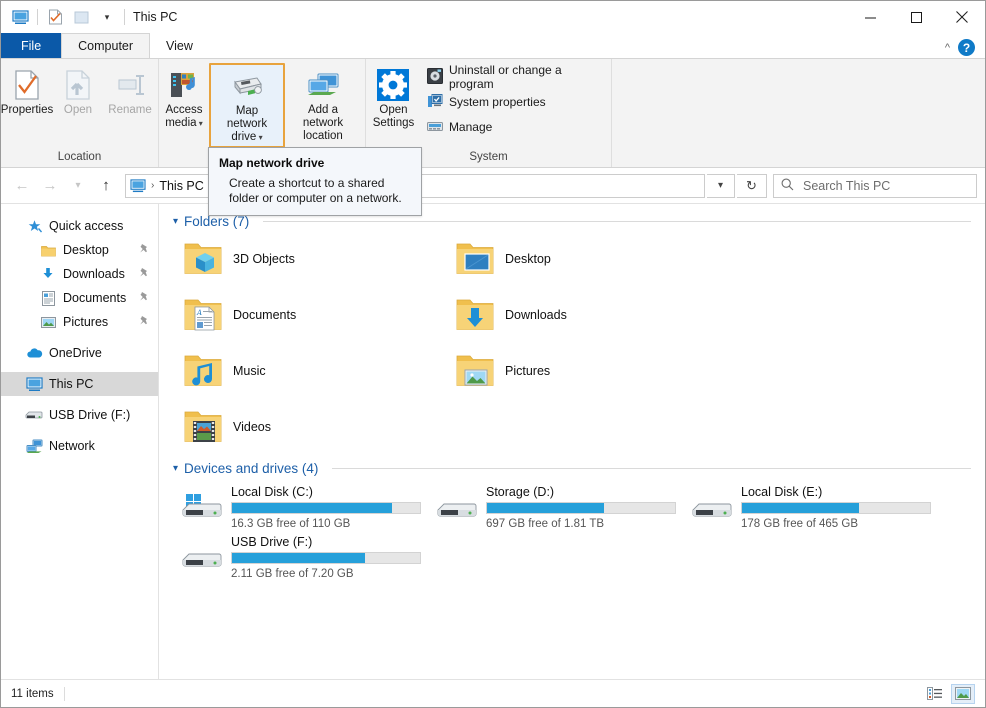 The width and height of the screenshot is (986, 708). I want to click on properties-button: Properties, so click(27, 91).